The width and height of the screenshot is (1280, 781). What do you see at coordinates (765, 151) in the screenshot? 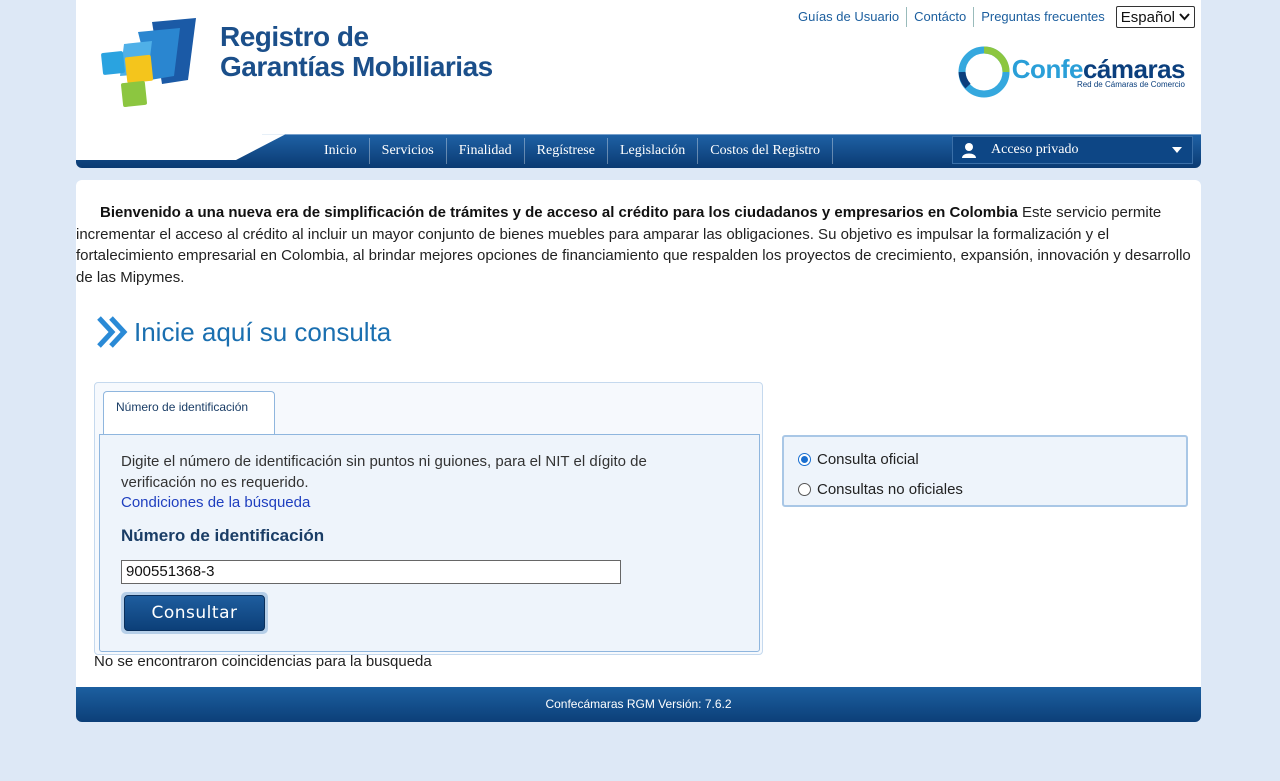
I see `nav-costos: Costos del Registro` at bounding box center [765, 151].